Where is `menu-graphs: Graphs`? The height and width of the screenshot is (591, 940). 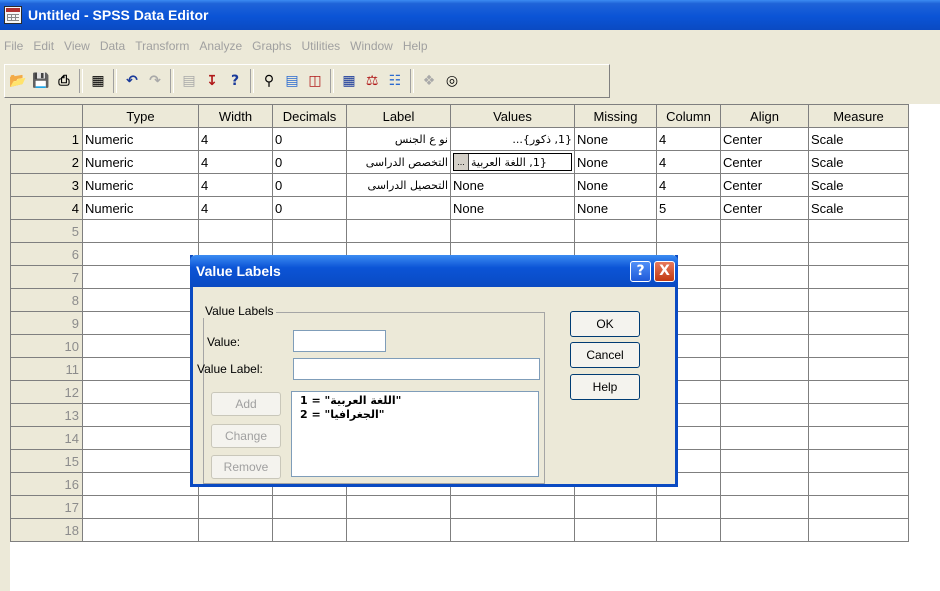 menu-graphs: Graphs is located at coordinates (271, 46).